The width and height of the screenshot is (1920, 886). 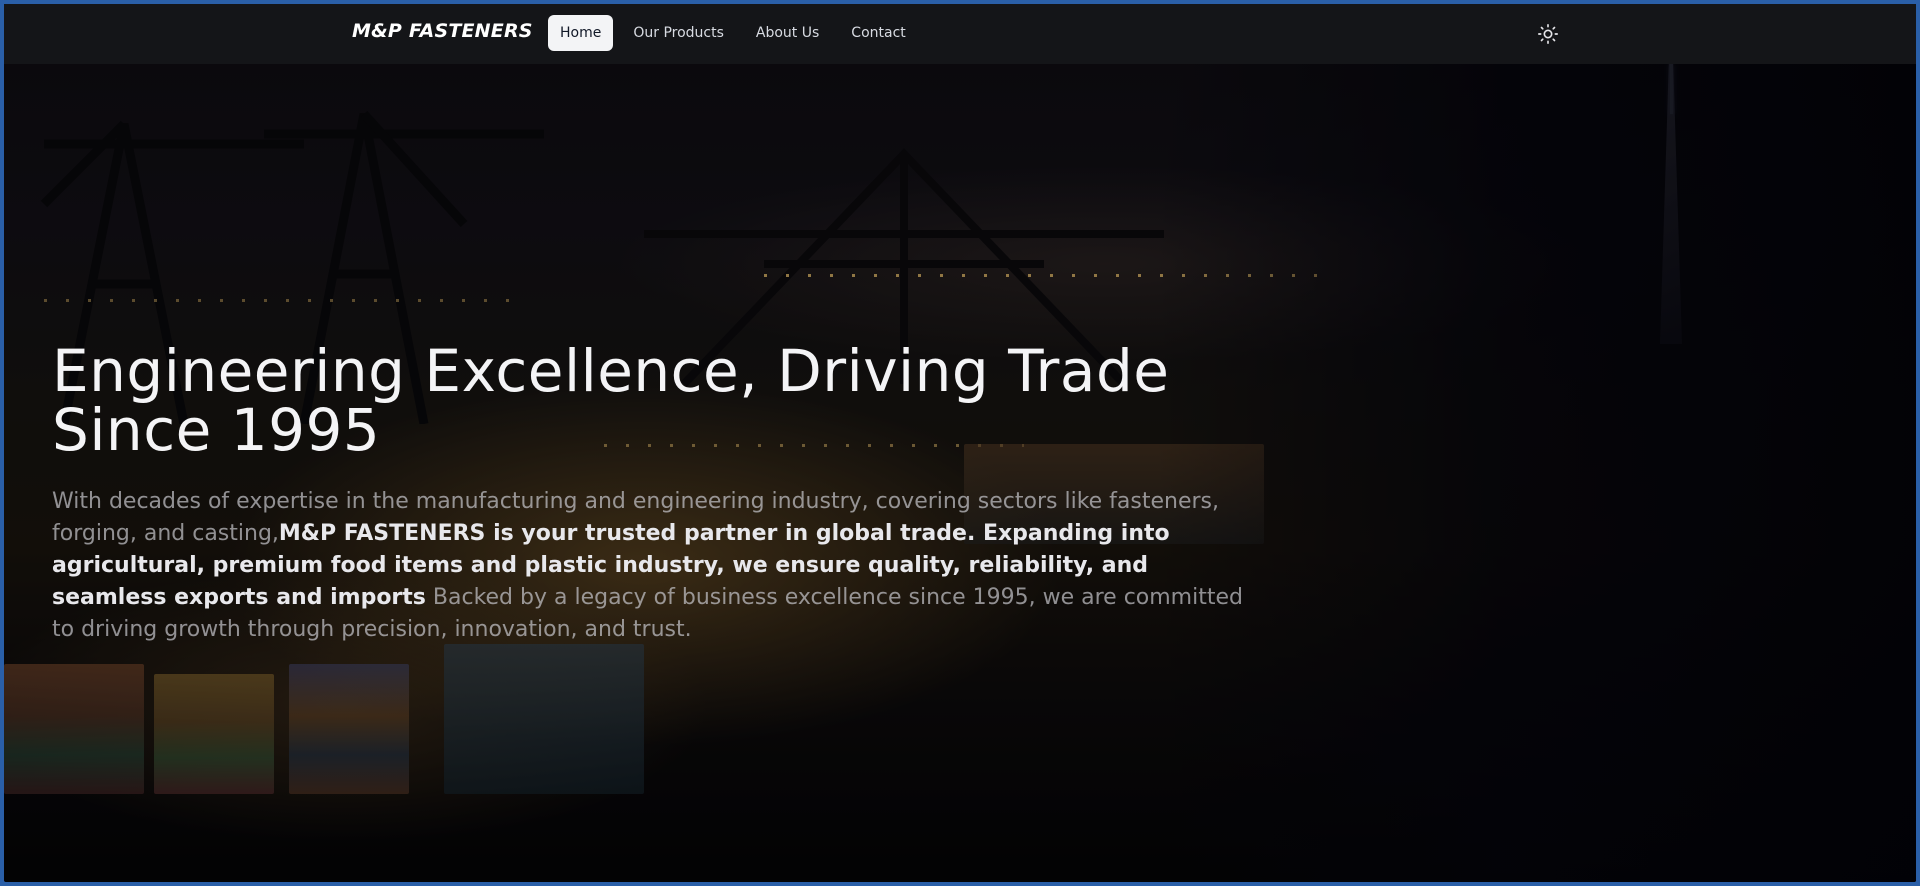 I want to click on theme-toggle-button, so click(x=1548, y=34).